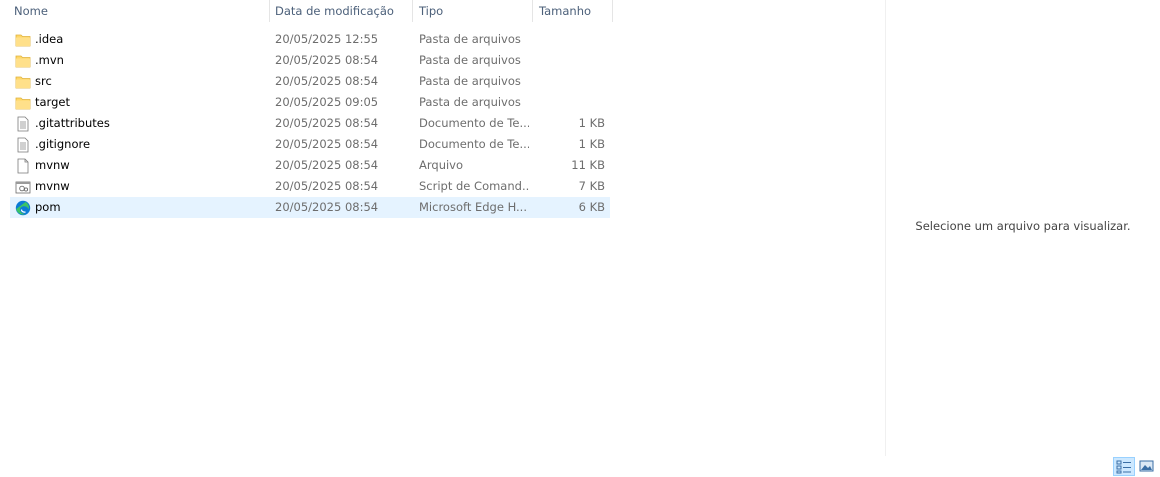 This screenshot has width=1160, height=477. Describe the element at coordinates (52, 102) in the screenshot. I see `file-name: target` at that location.